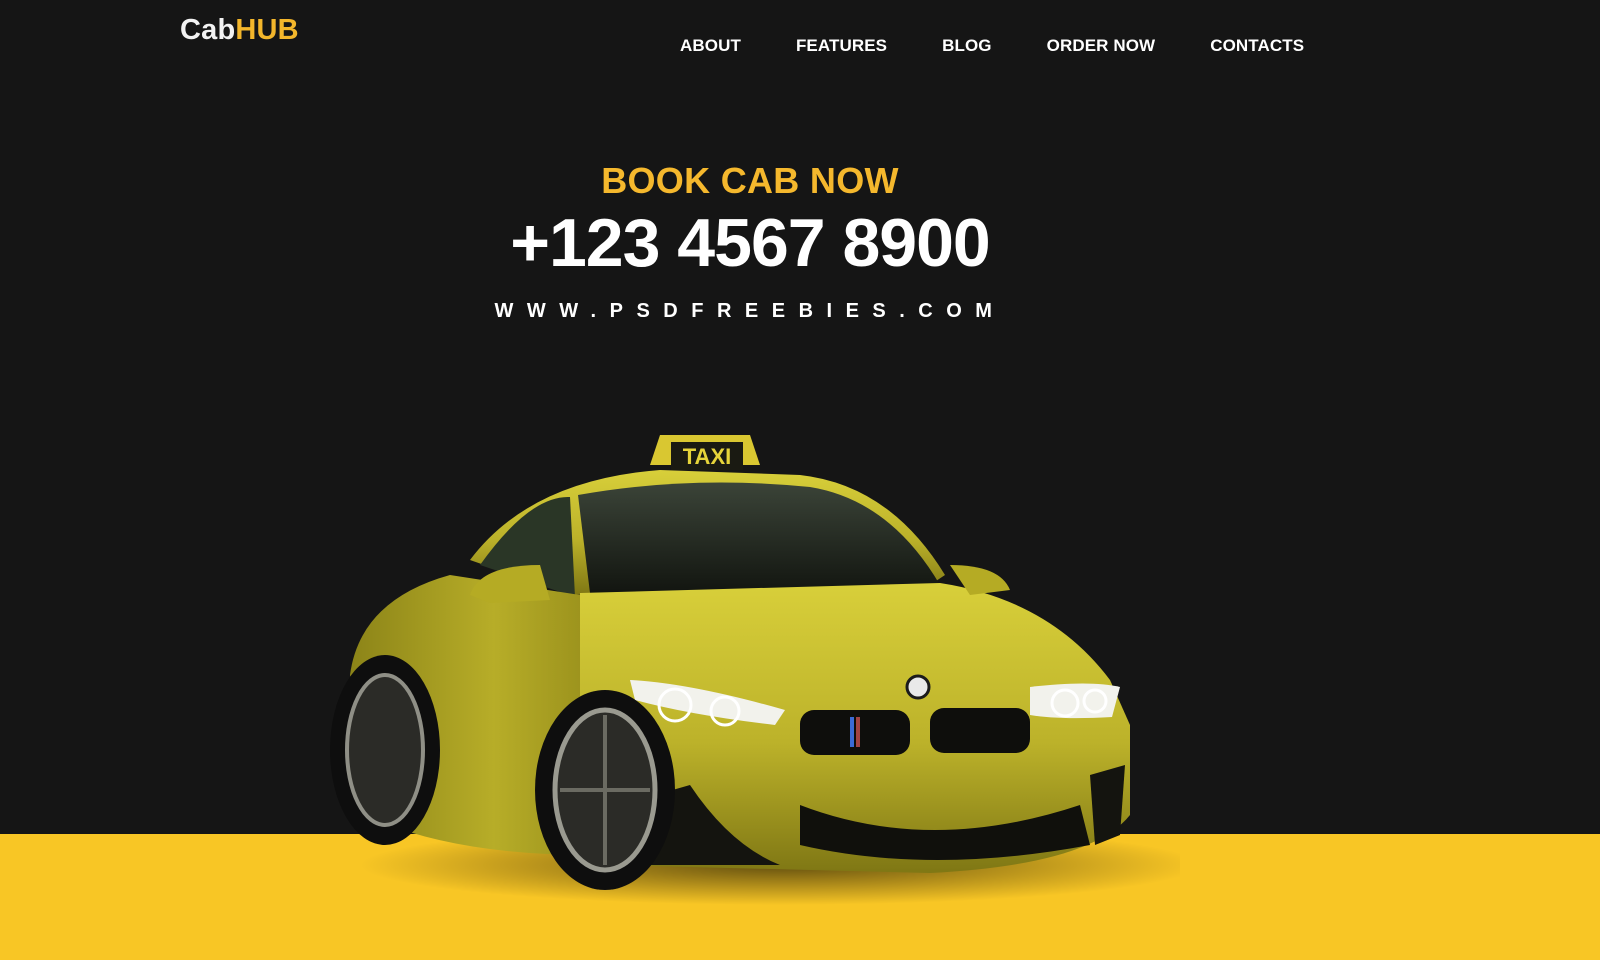 This screenshot has height=960, width=1600. What do you see at coordinates (1257, 46) in the screenshot?
I see `nav-contacts: CONTACTS` at bounding box center [1257, 46].